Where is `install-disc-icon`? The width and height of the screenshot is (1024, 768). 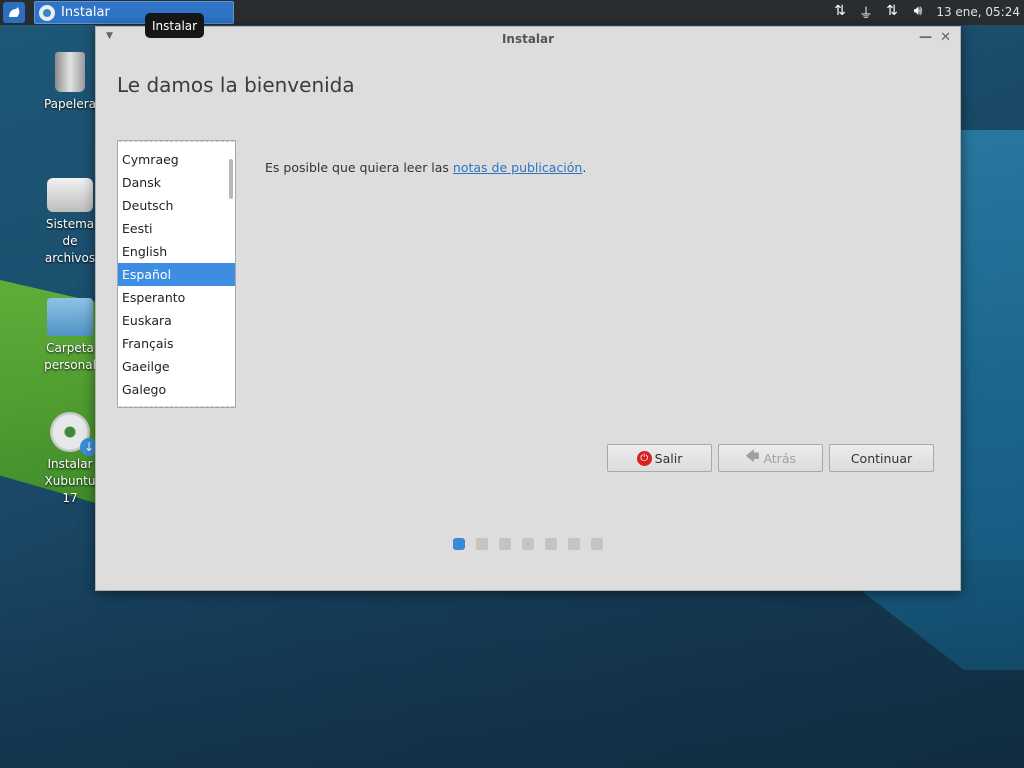 install-disc-icon is located at coordinates (74, 434).